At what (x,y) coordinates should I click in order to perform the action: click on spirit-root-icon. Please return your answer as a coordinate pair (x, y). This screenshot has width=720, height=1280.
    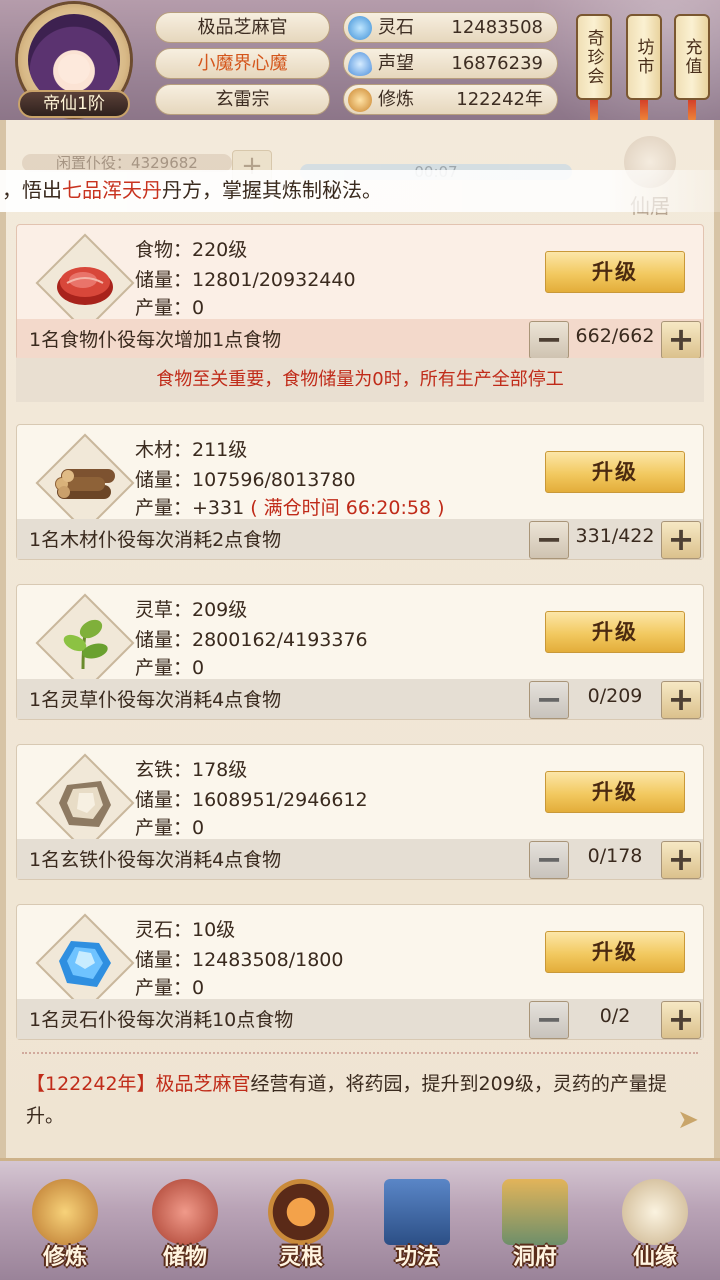
    Looking at the image, I should click on (301, 1212).